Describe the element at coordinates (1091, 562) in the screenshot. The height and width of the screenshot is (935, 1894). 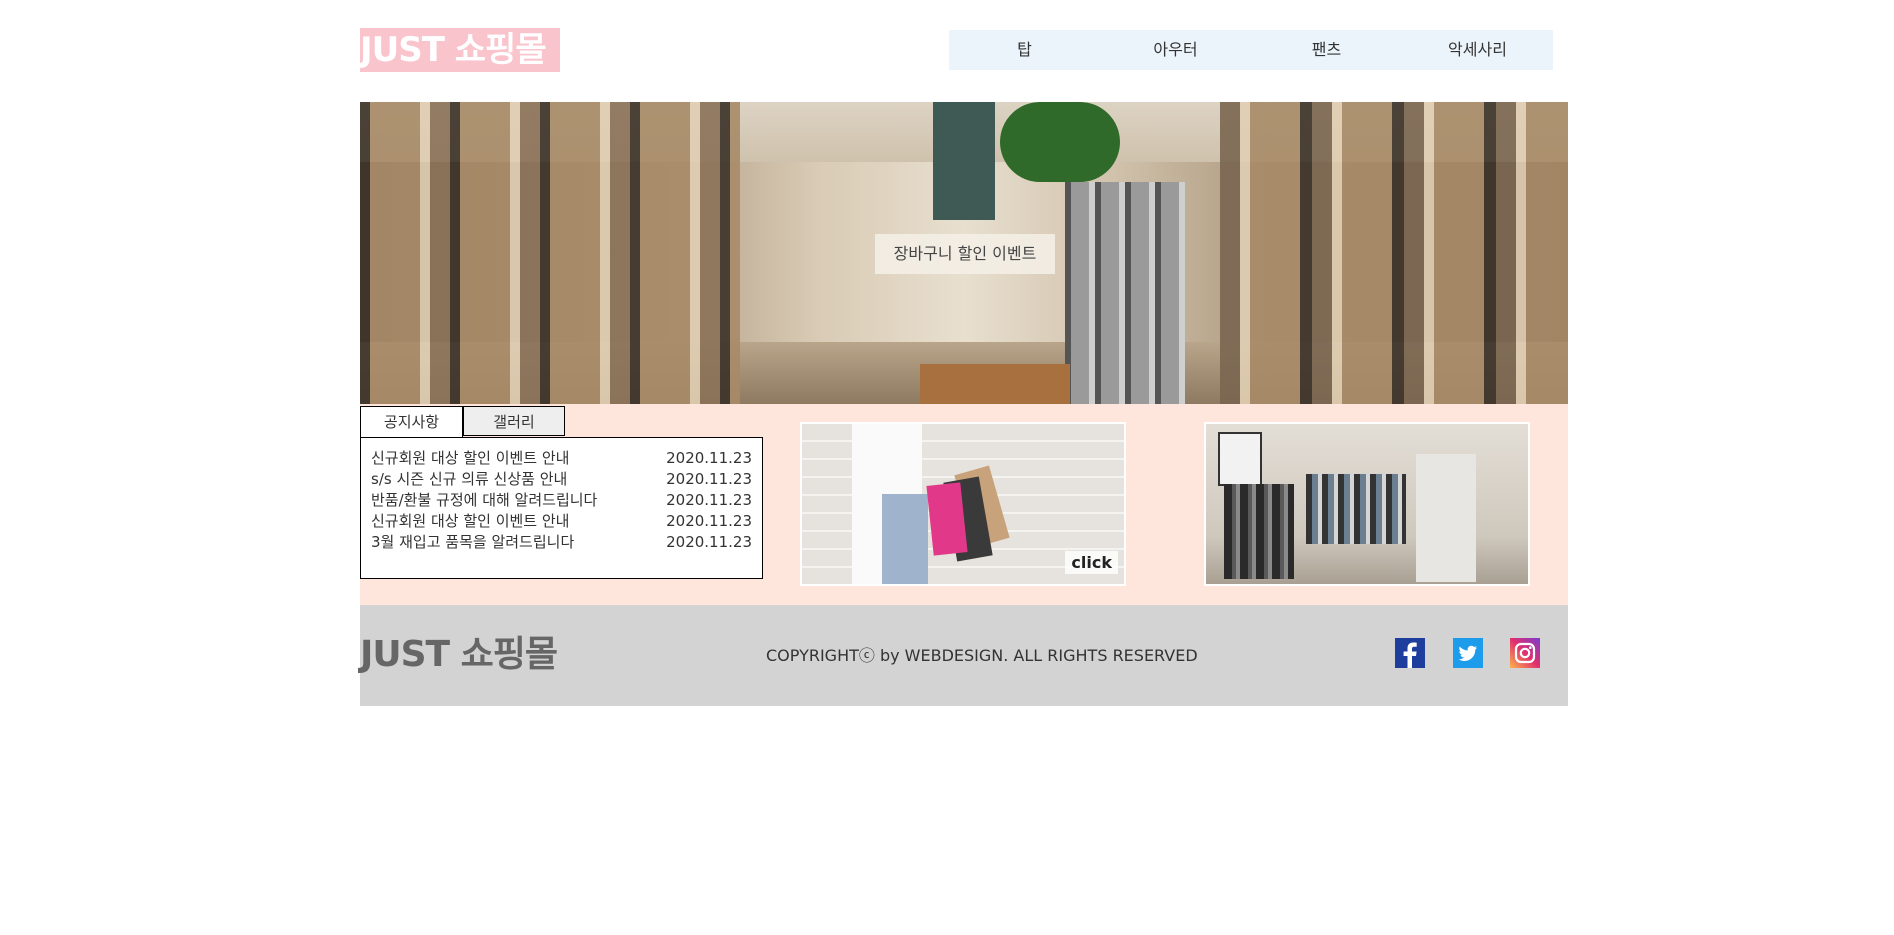
I see `click-button: click` at that location.